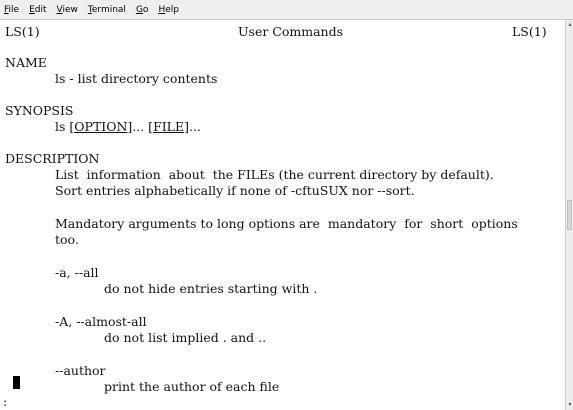 The image size is (573, 410). I want to click on section-heading-synopsis: SYNOPSIS, so click(39, 110).